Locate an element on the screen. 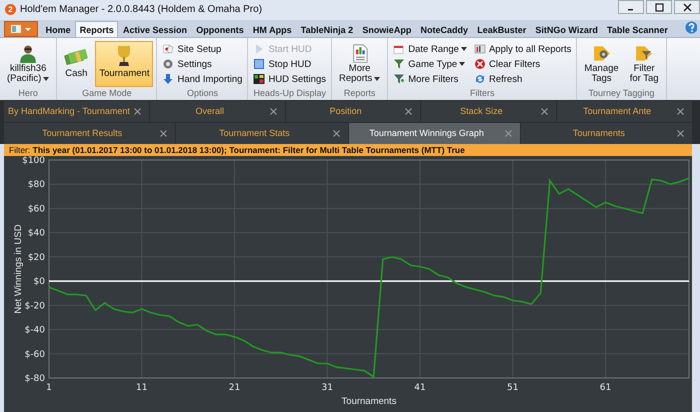 The height and width of the screenshot is (412, 700). y-tick-label: $60 is located at coordinates (36, 209).